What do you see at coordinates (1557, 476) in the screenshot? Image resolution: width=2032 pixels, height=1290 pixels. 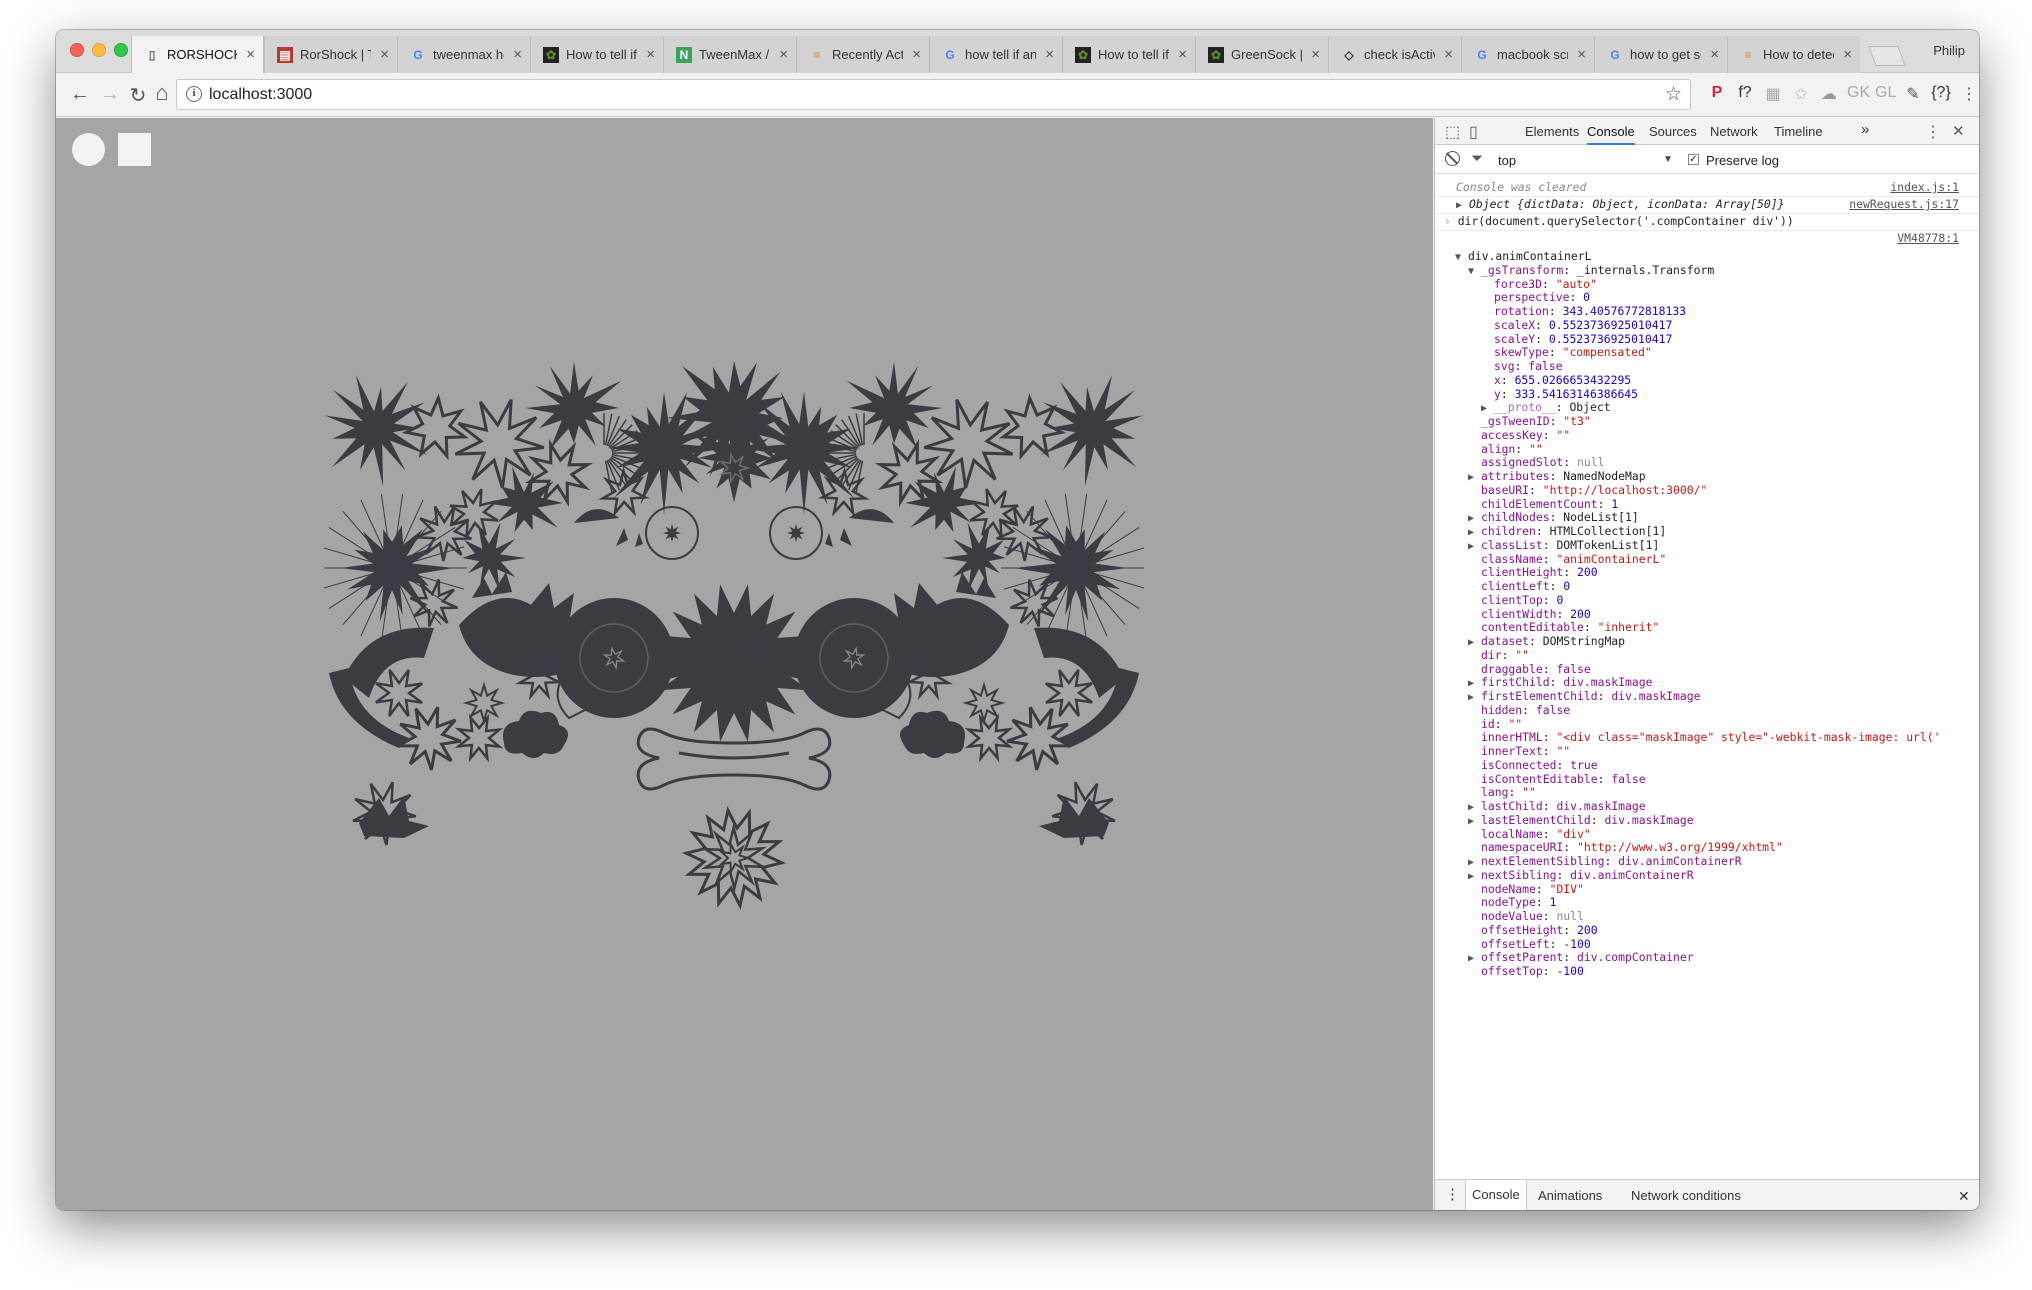 I see `tree-row: ▶ attributes: NamedNodeMap` at bounding box center [1557, 476].